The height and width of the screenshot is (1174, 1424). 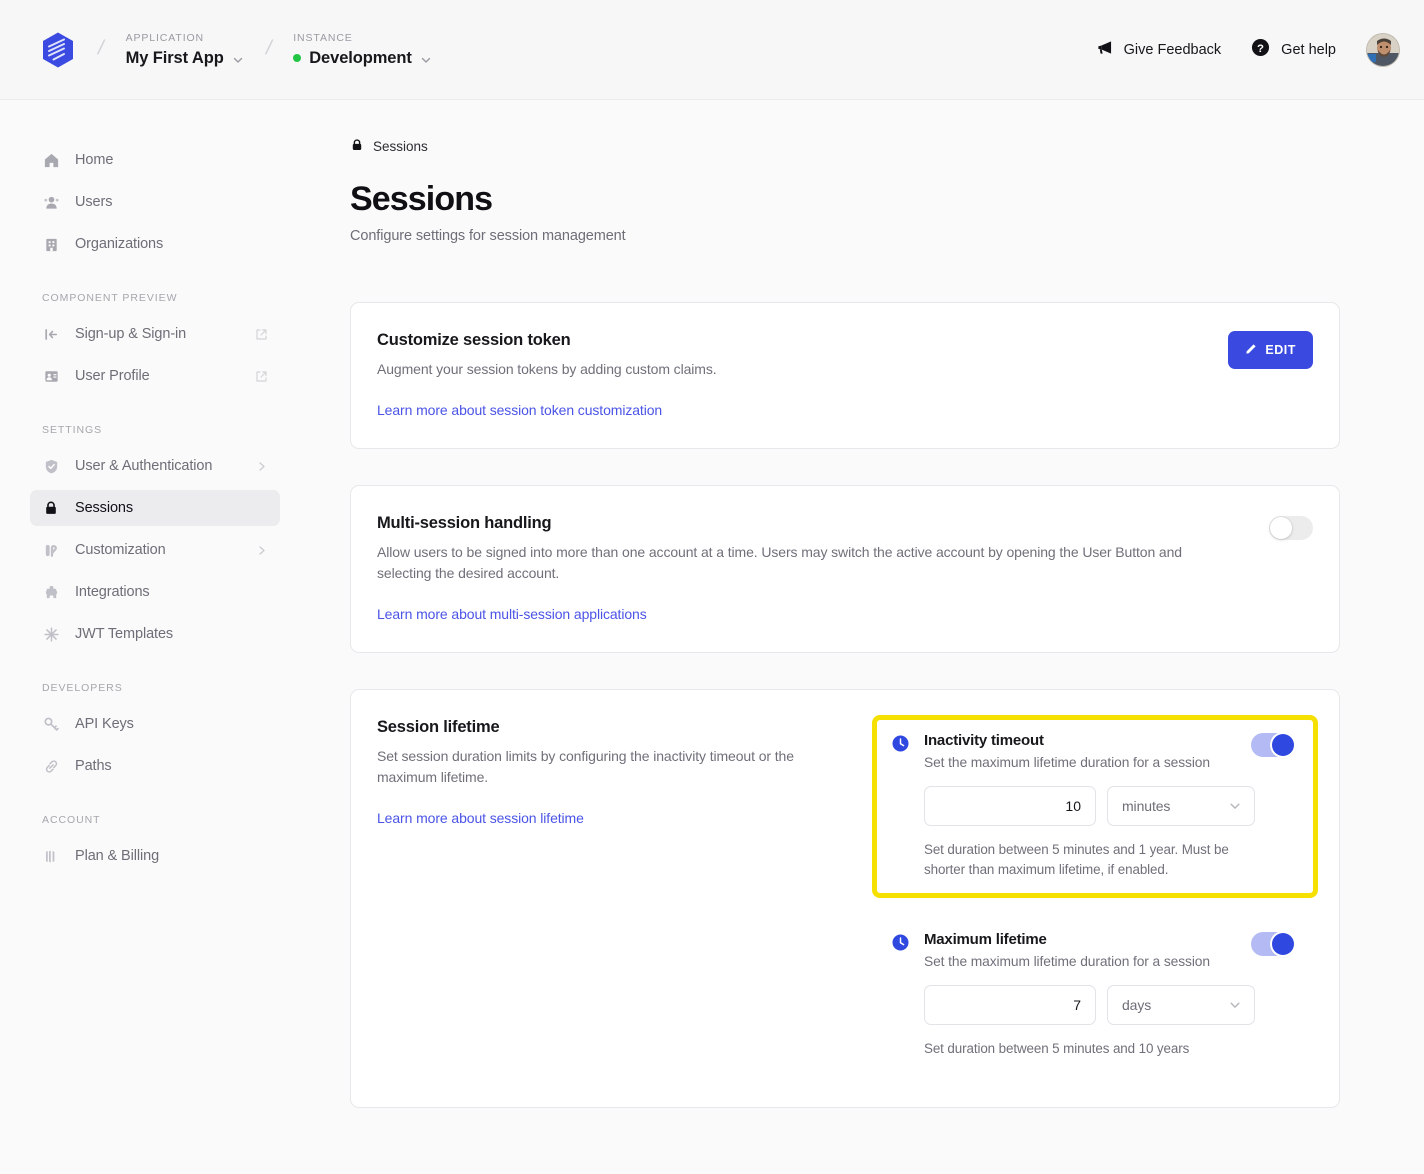 What do you see at coordinates (421, 199) in the screenshot?
I see `page-title: Sessions` at bounding box center [421, 199].